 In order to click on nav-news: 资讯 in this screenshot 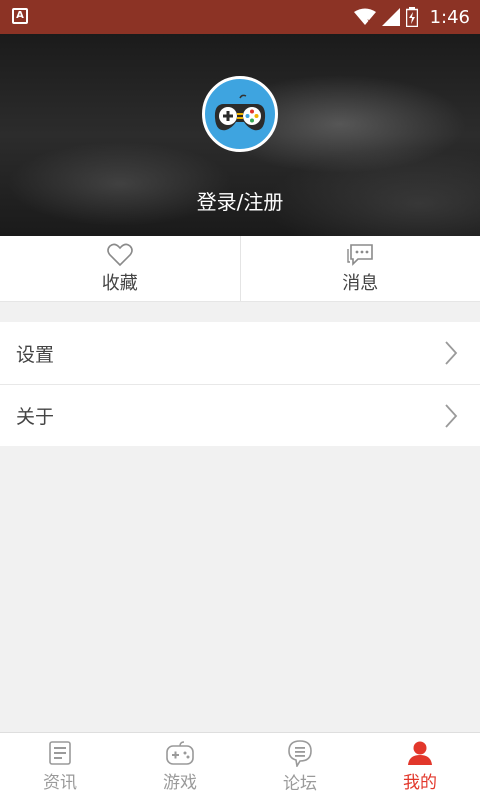, I will do `click(60, 766)`.